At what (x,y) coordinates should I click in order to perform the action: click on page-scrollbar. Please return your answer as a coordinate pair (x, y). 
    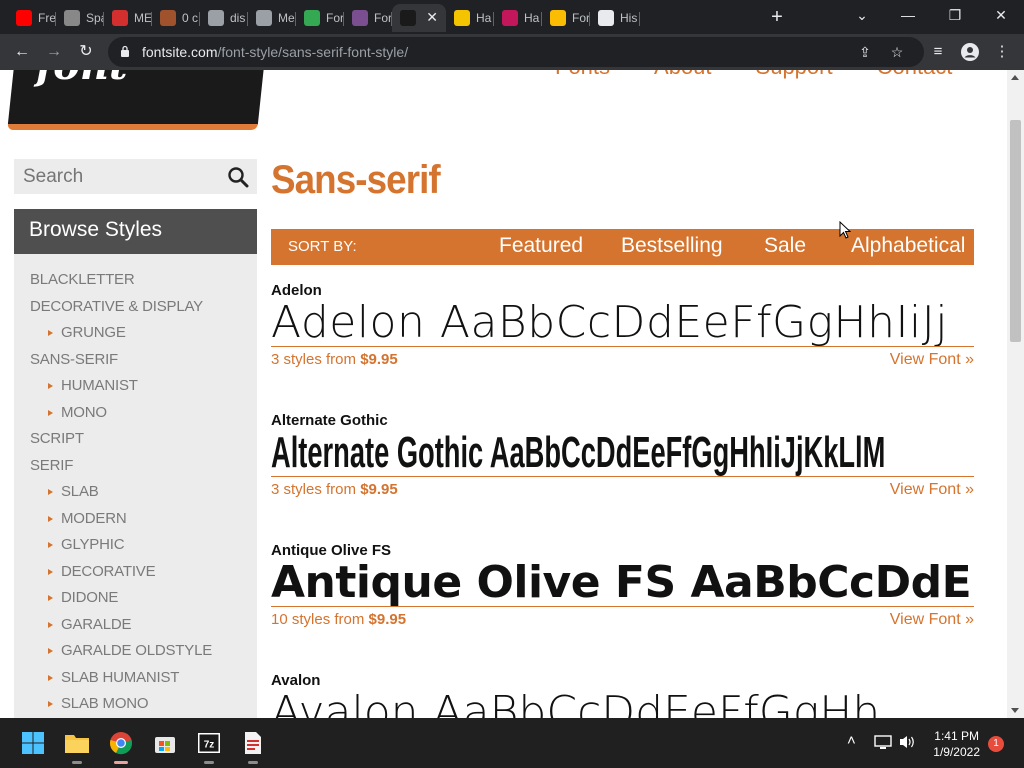
    Looking at the image, I should click on (1015, 394).